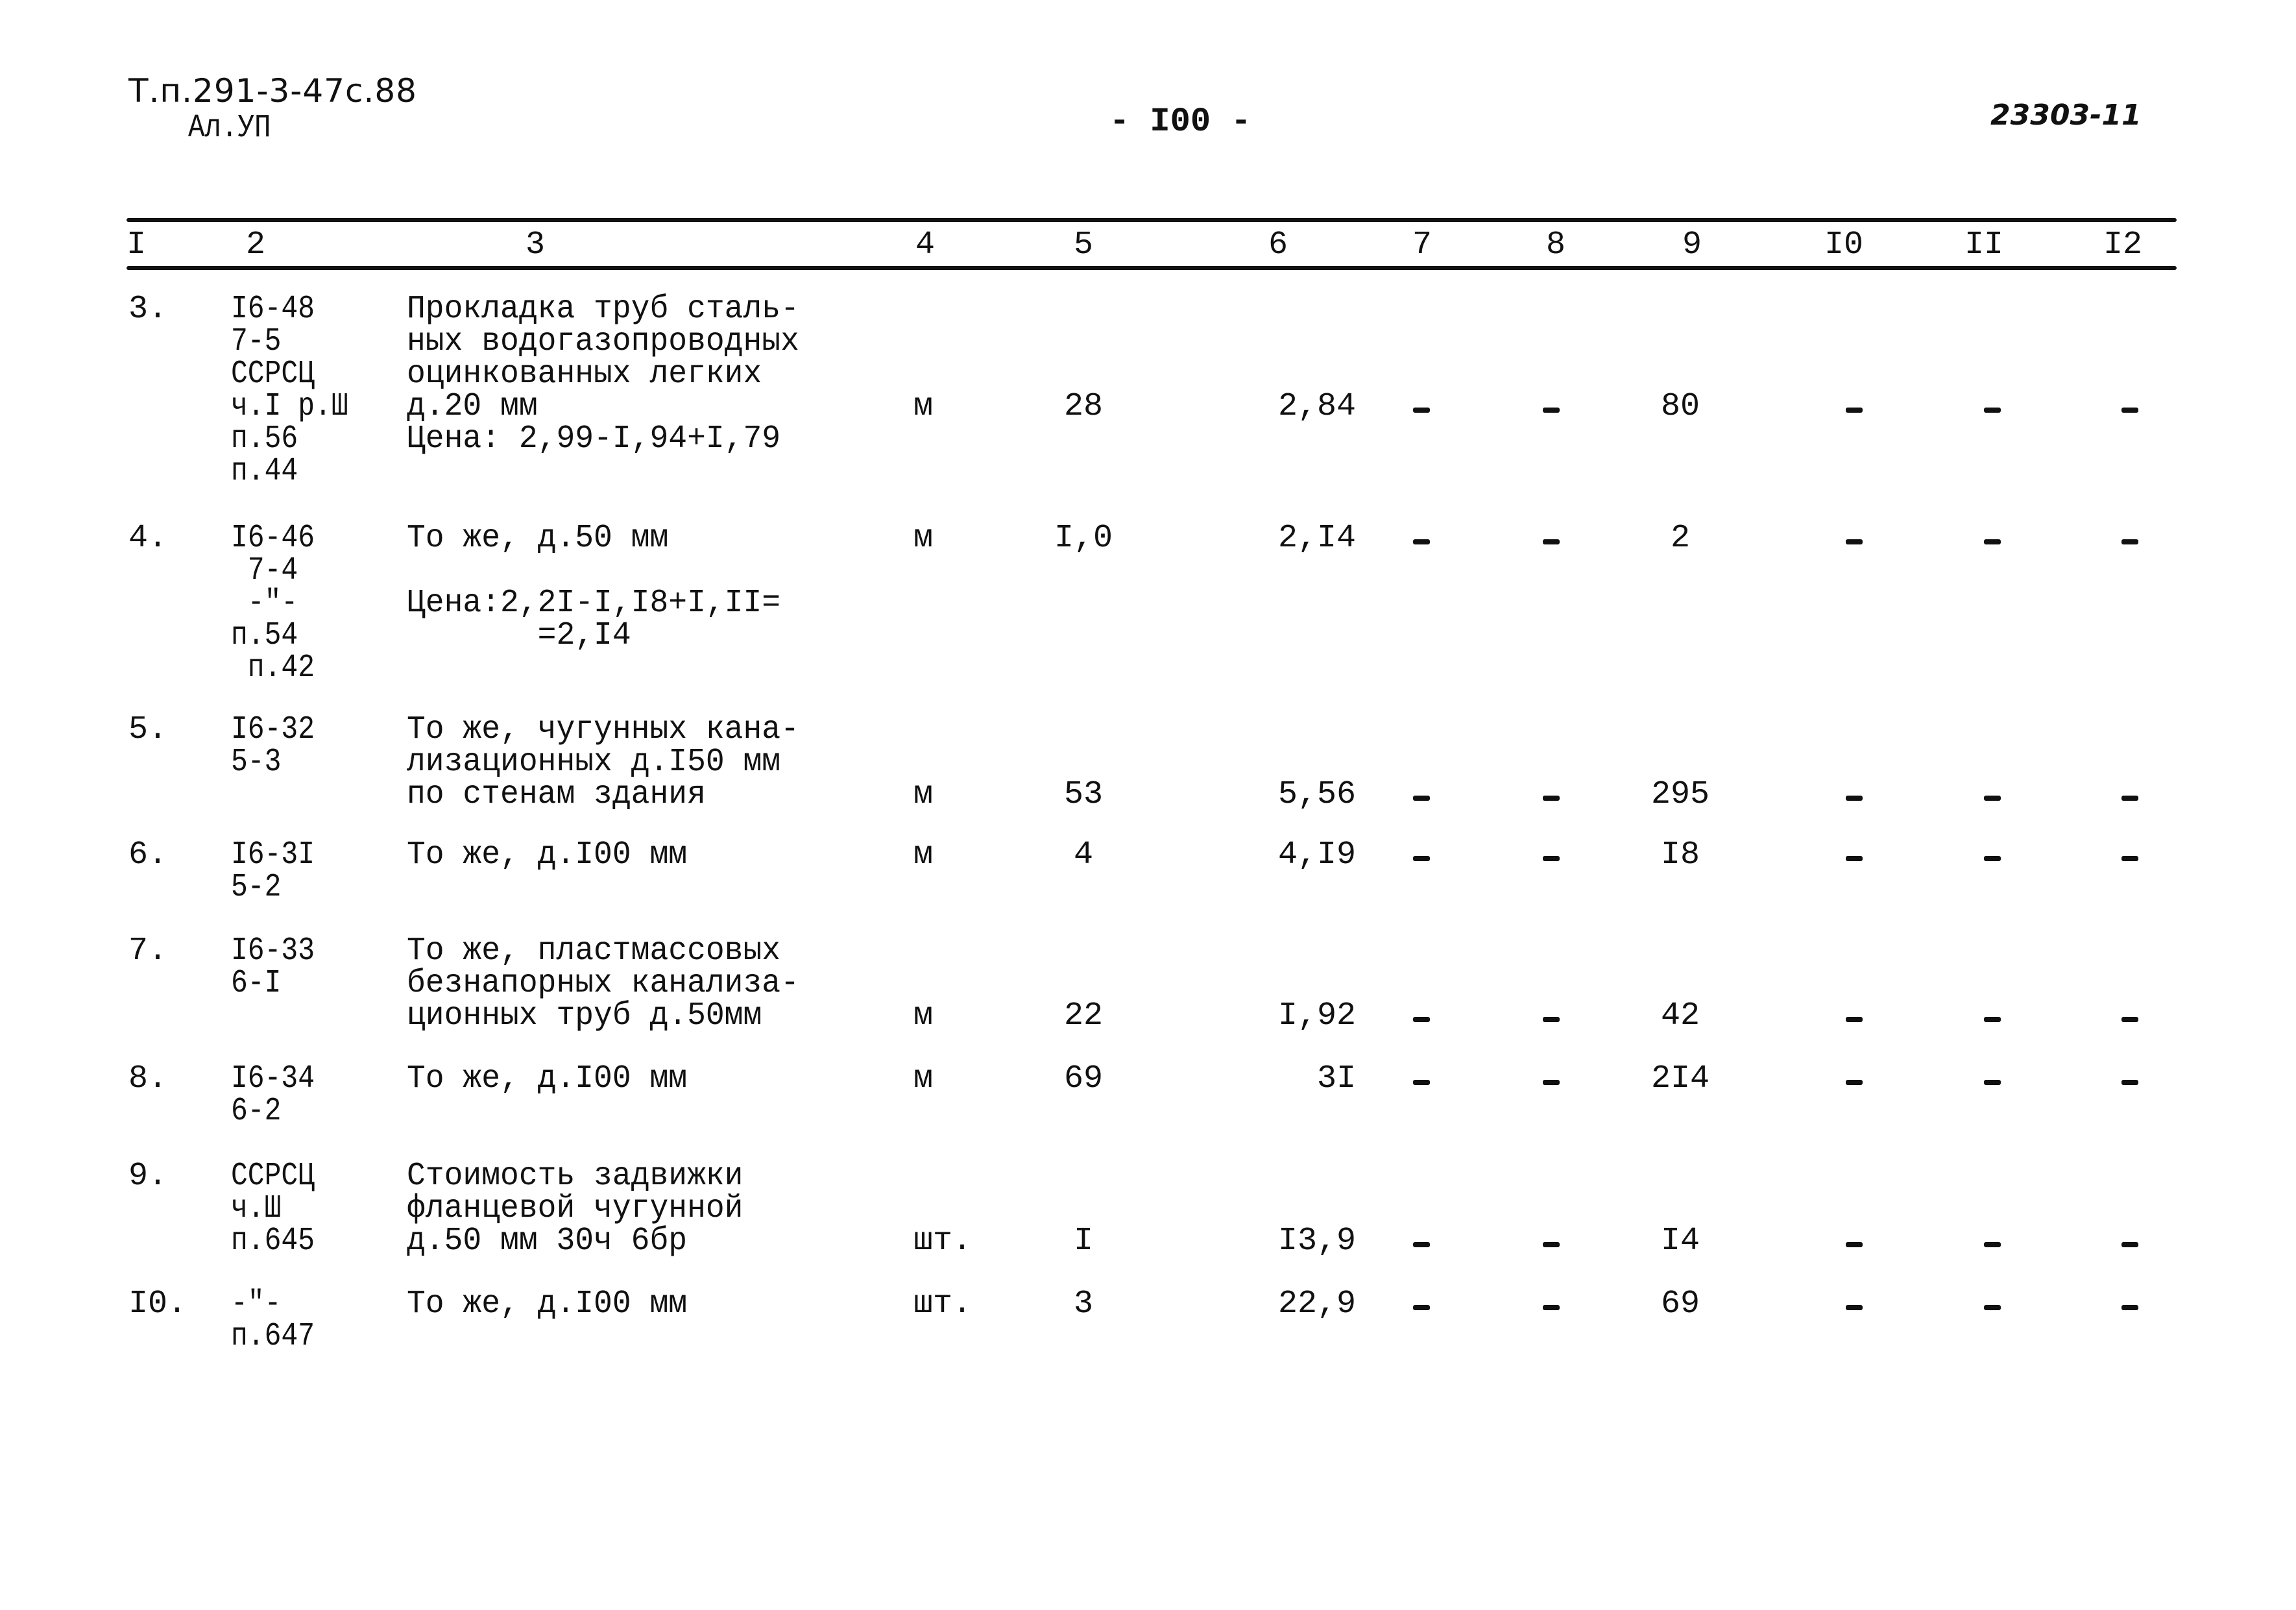 The image size is (2296, 1610). Describe the element at coordinates (272, 91) in the screenshot. I see `document-code: Т.п.291-3-47с.88` at that location.